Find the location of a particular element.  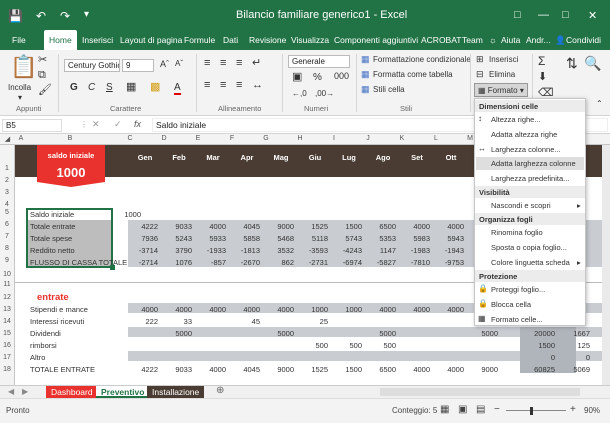

bold-button: G is located at coordinates (74, 87).